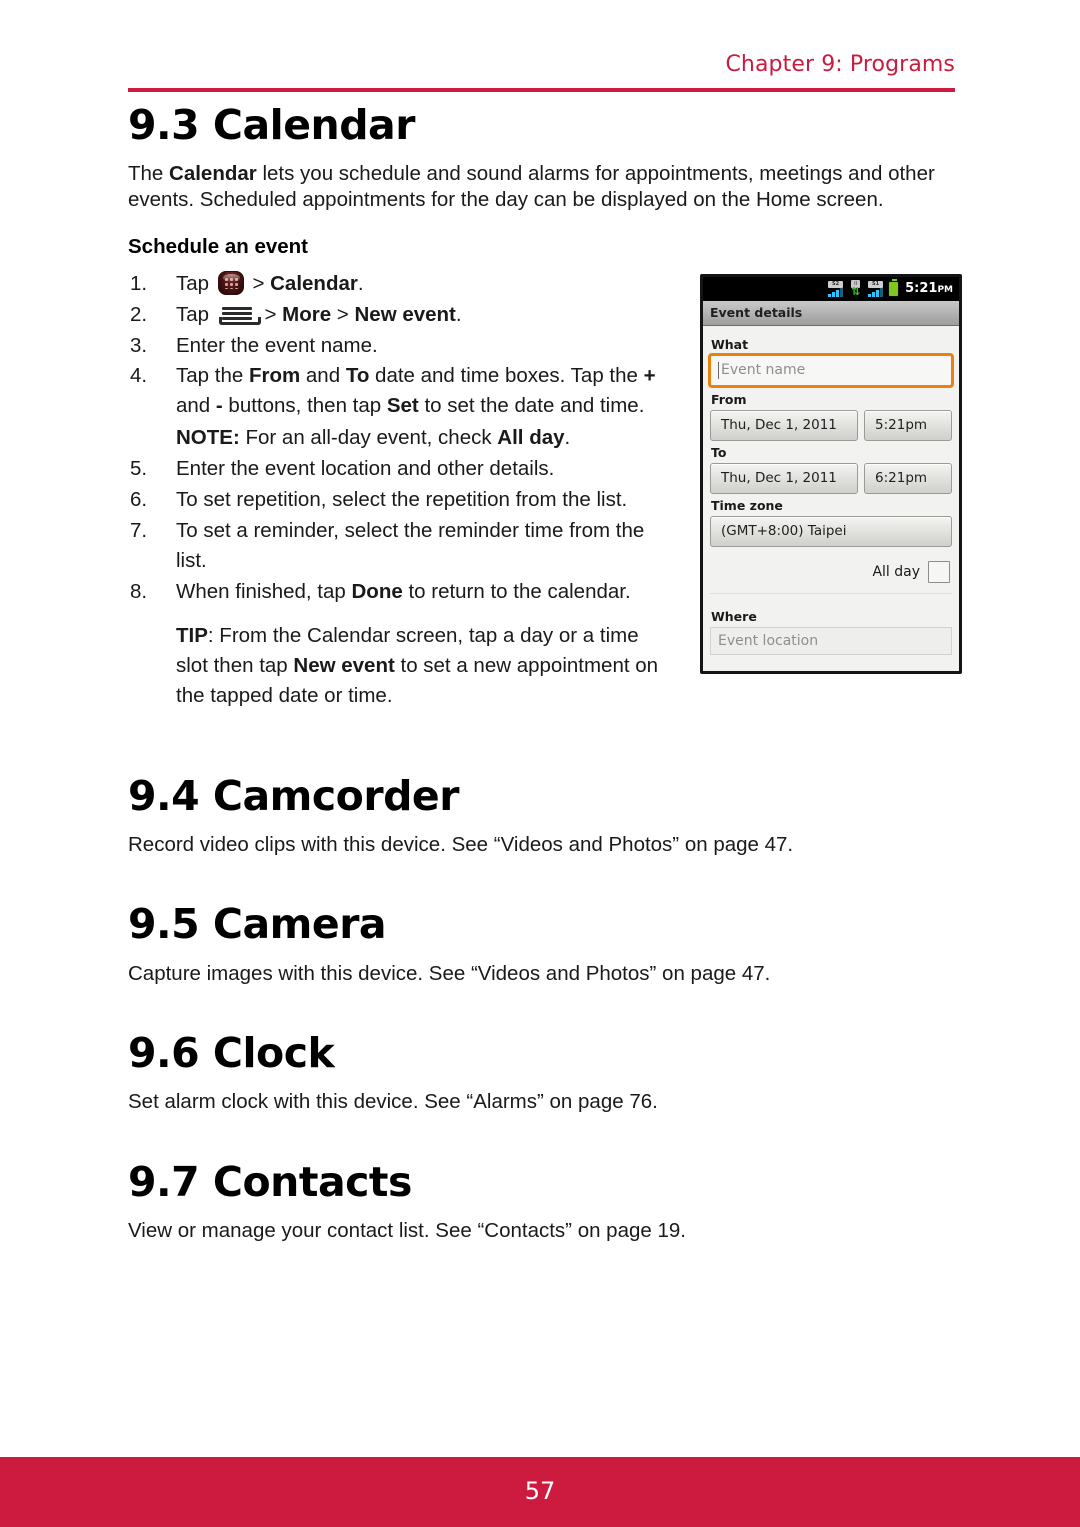  Describe the element at coordinates (894, 287) in the screenshot. I see `battery-icon` at that location.